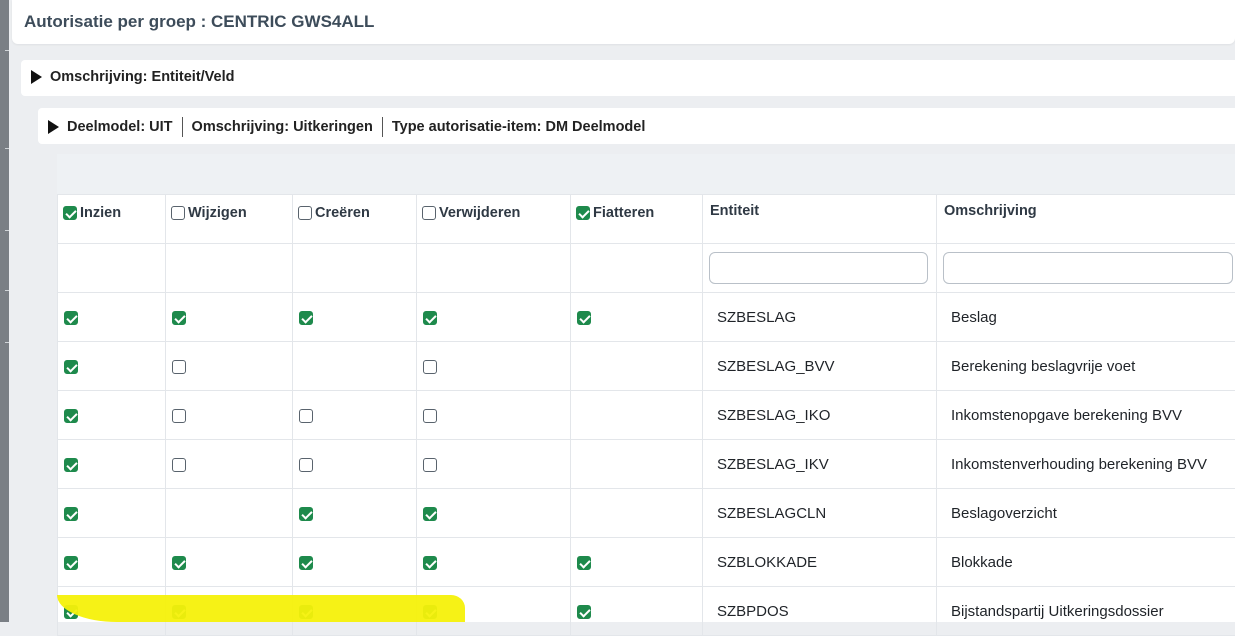 The image size is (1235, 636). What do you see at coordinates (623, 22) in the screenshot?
I see `page-header: Autorisatie per groep : CENTRIC GWS4ALL` at bounding box center [623, 22].